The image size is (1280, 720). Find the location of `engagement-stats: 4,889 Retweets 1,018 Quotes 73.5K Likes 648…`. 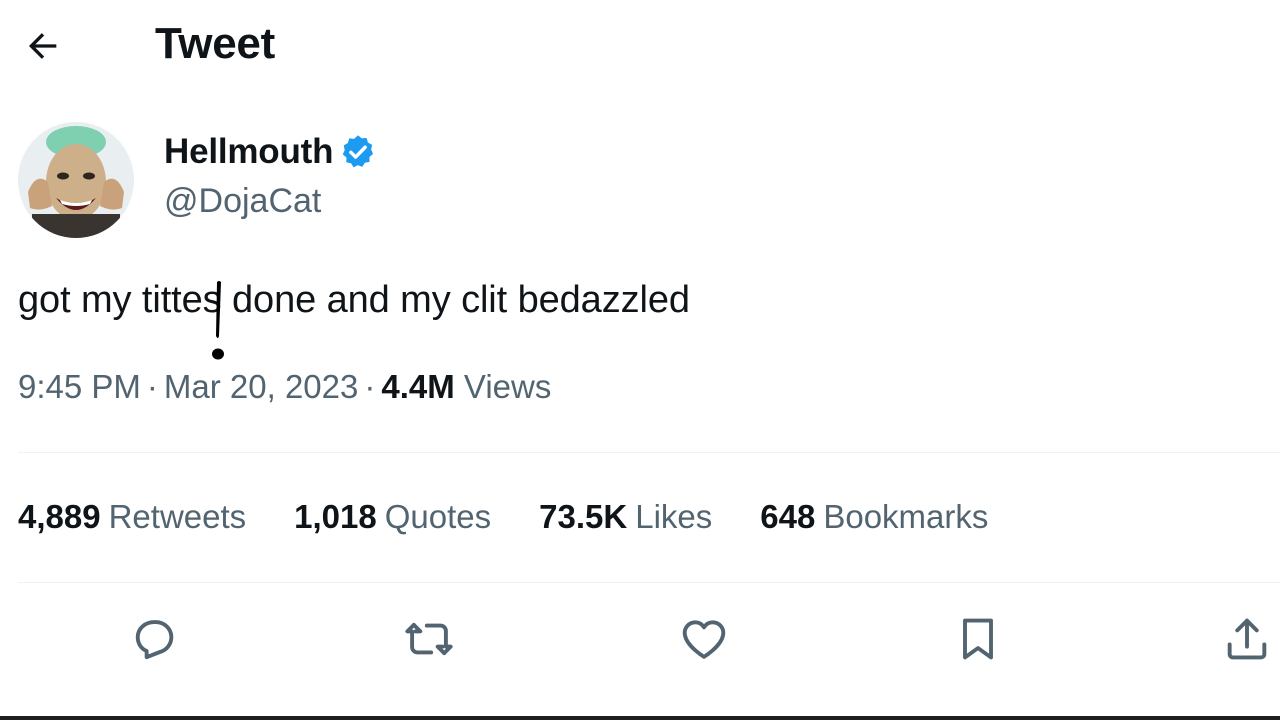

engagement-stats: 4,889 Retweets 1,018 Quotes 73.5K Likes 648… is located at coordinates (527, 517).